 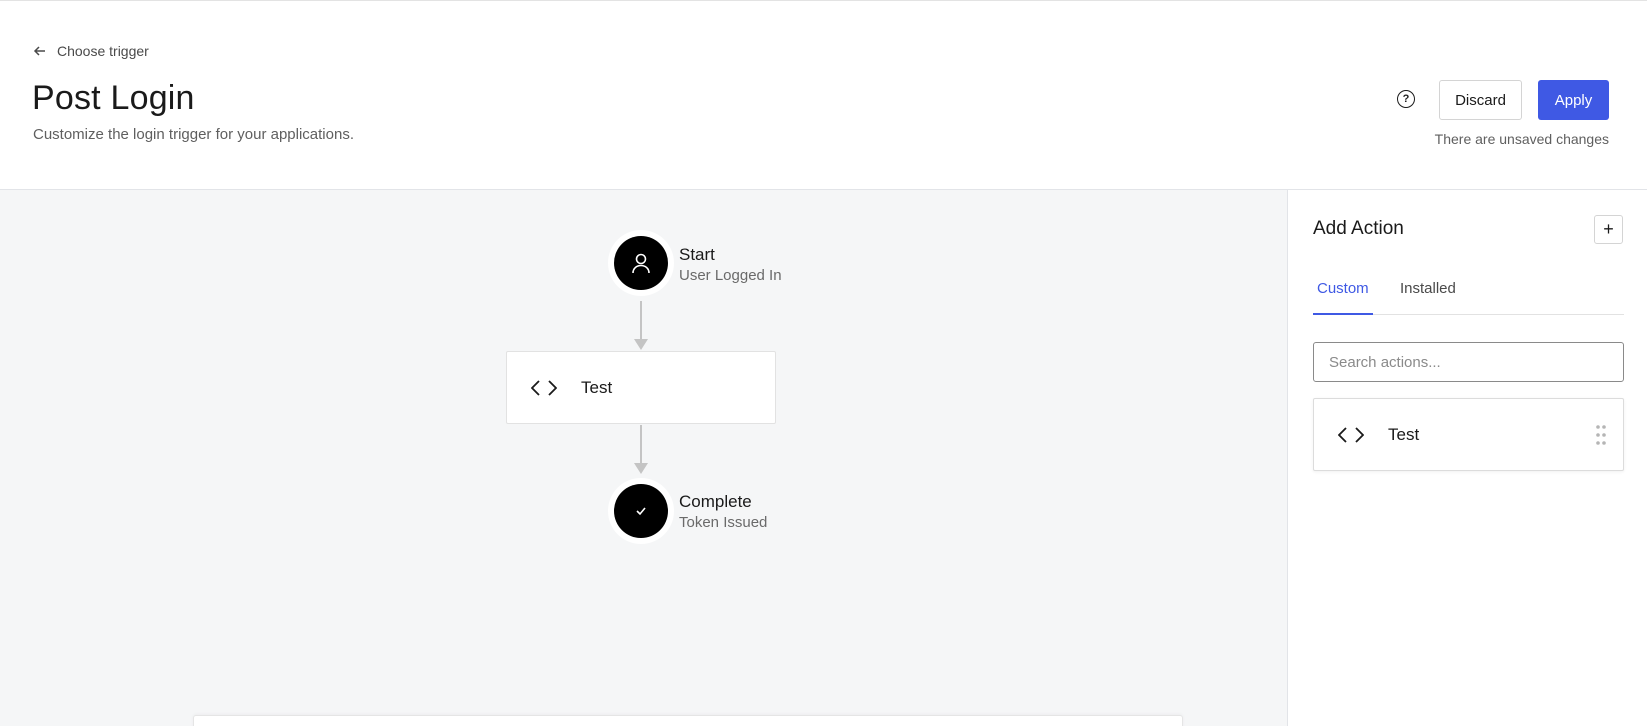 I want to click on flow-action-card: Test, so click(x=641, y=387).